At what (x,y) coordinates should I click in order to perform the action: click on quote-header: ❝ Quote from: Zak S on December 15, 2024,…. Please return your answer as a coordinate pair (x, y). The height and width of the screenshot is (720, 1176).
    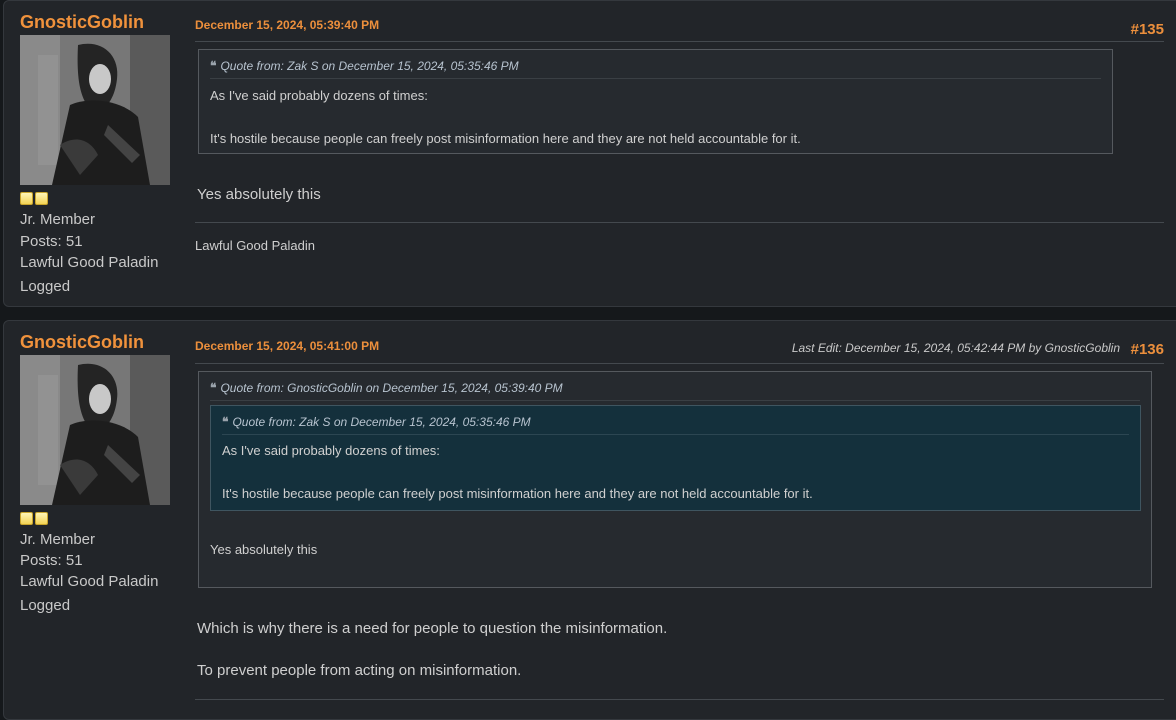
    Looking at the image, I should click on (655, 69).